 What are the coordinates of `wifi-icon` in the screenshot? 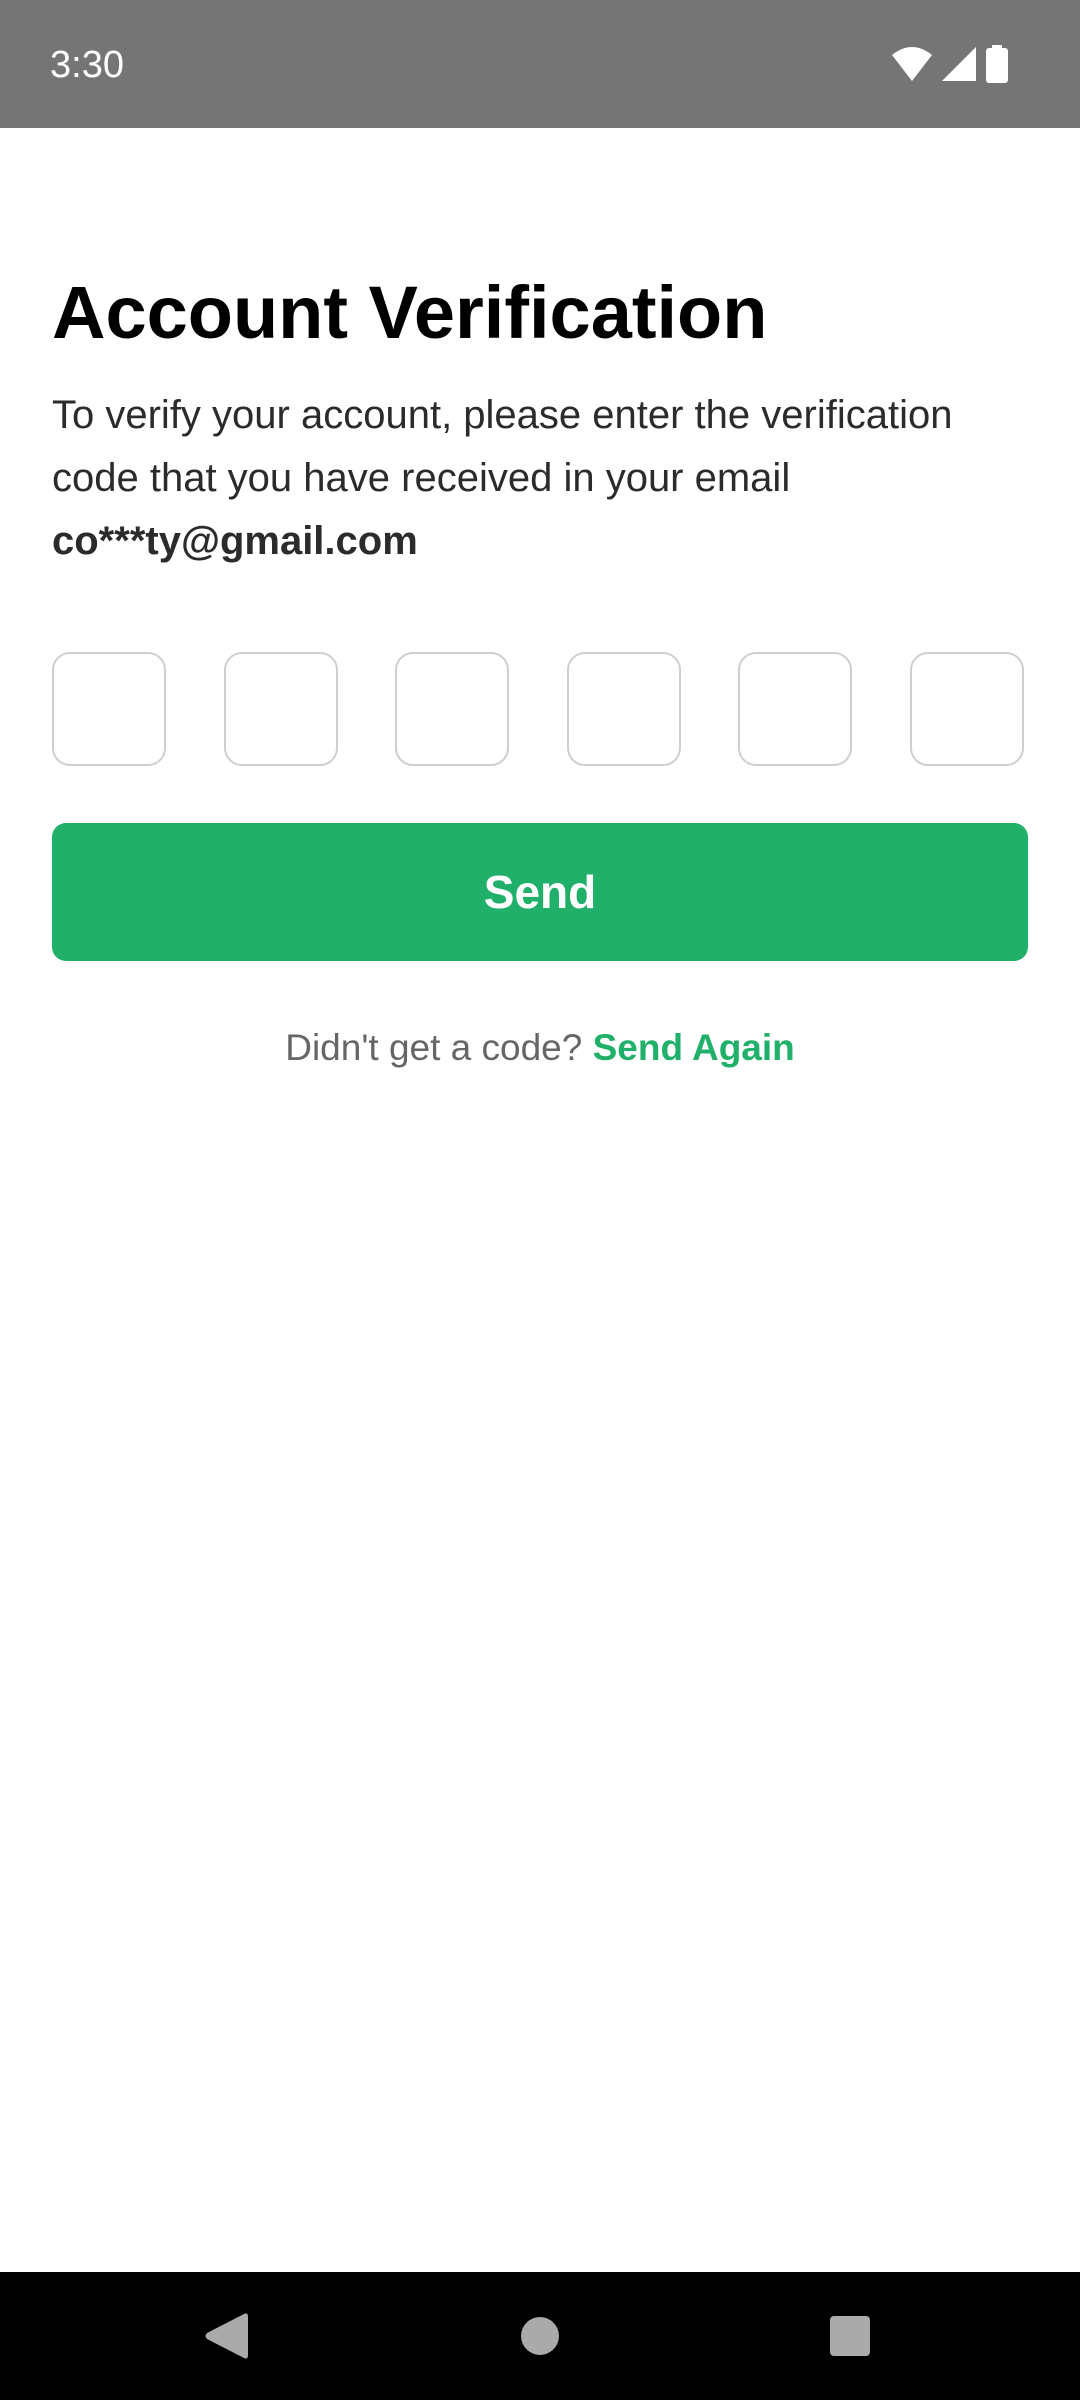 It's located at (912, 64).